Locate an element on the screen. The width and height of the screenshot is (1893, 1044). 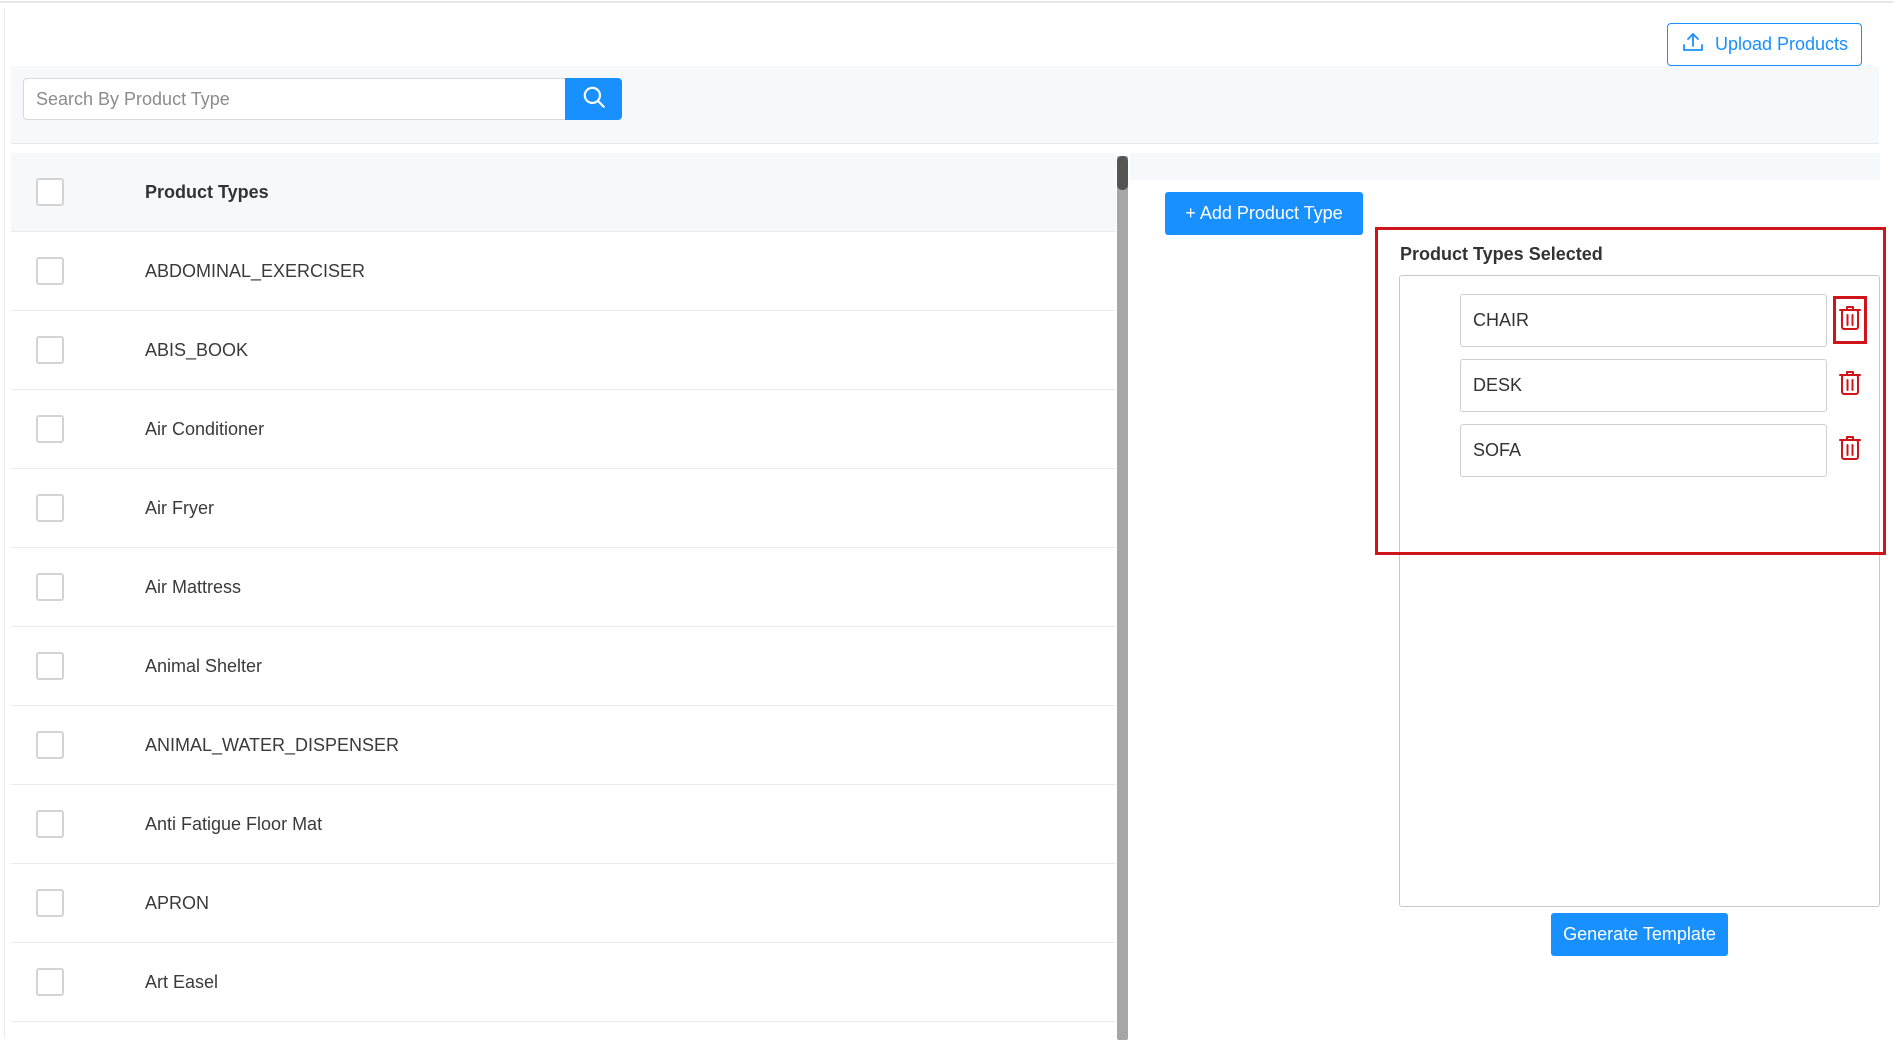
right-panel-header-strip is located at coordinates (1505, 166).